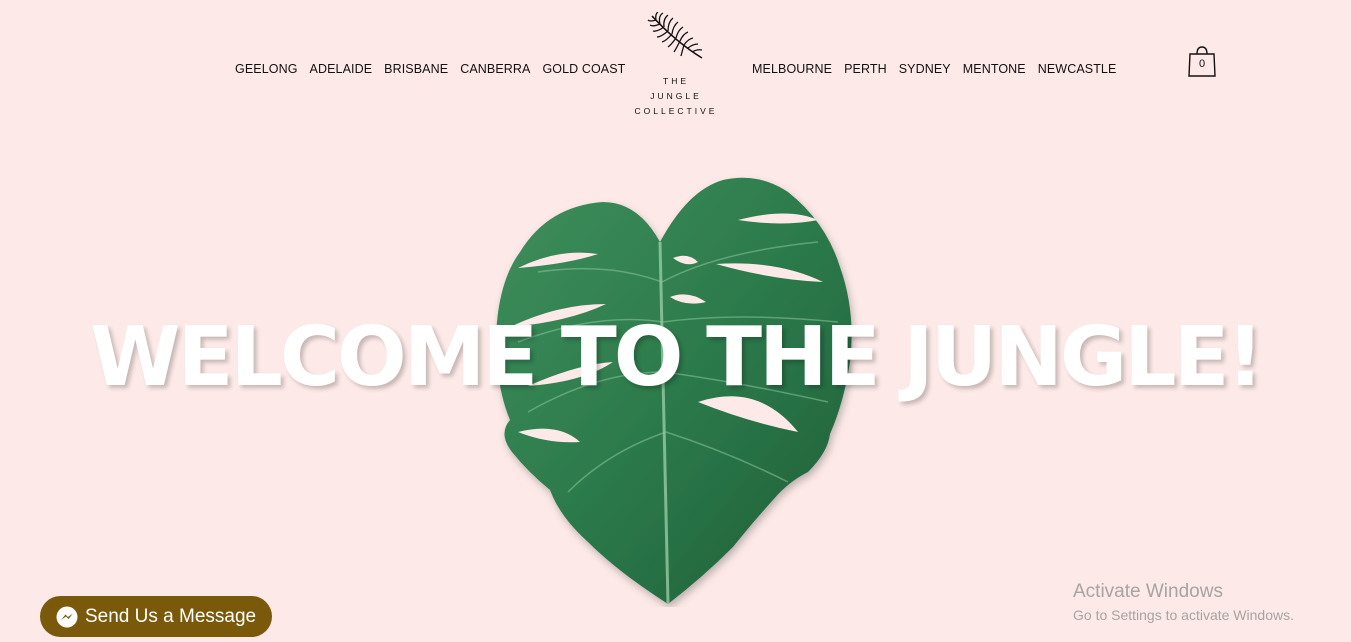 This screenshot has height=642, width=1351. What do you see at coordinates (1077, 69) in the screenshot?
I see `nav-link-newcastle: NEWCASTLE` at bounding box center [1077, 69].